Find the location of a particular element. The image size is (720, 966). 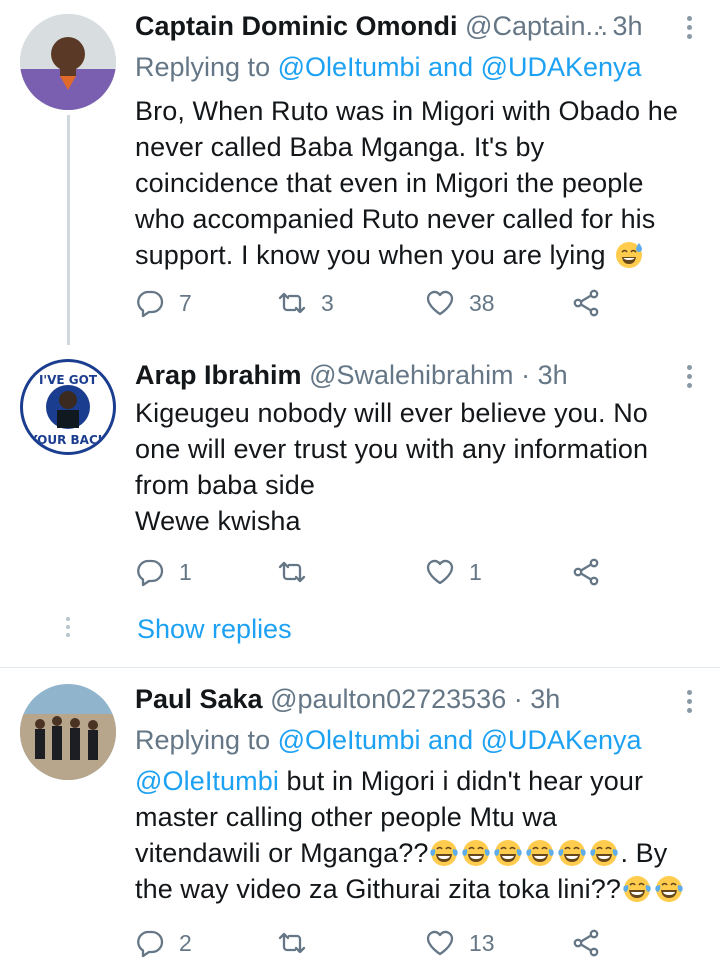

tweet-header: Paul Saka @paulton02723536 · 3h is located at coordinates (392, 699).